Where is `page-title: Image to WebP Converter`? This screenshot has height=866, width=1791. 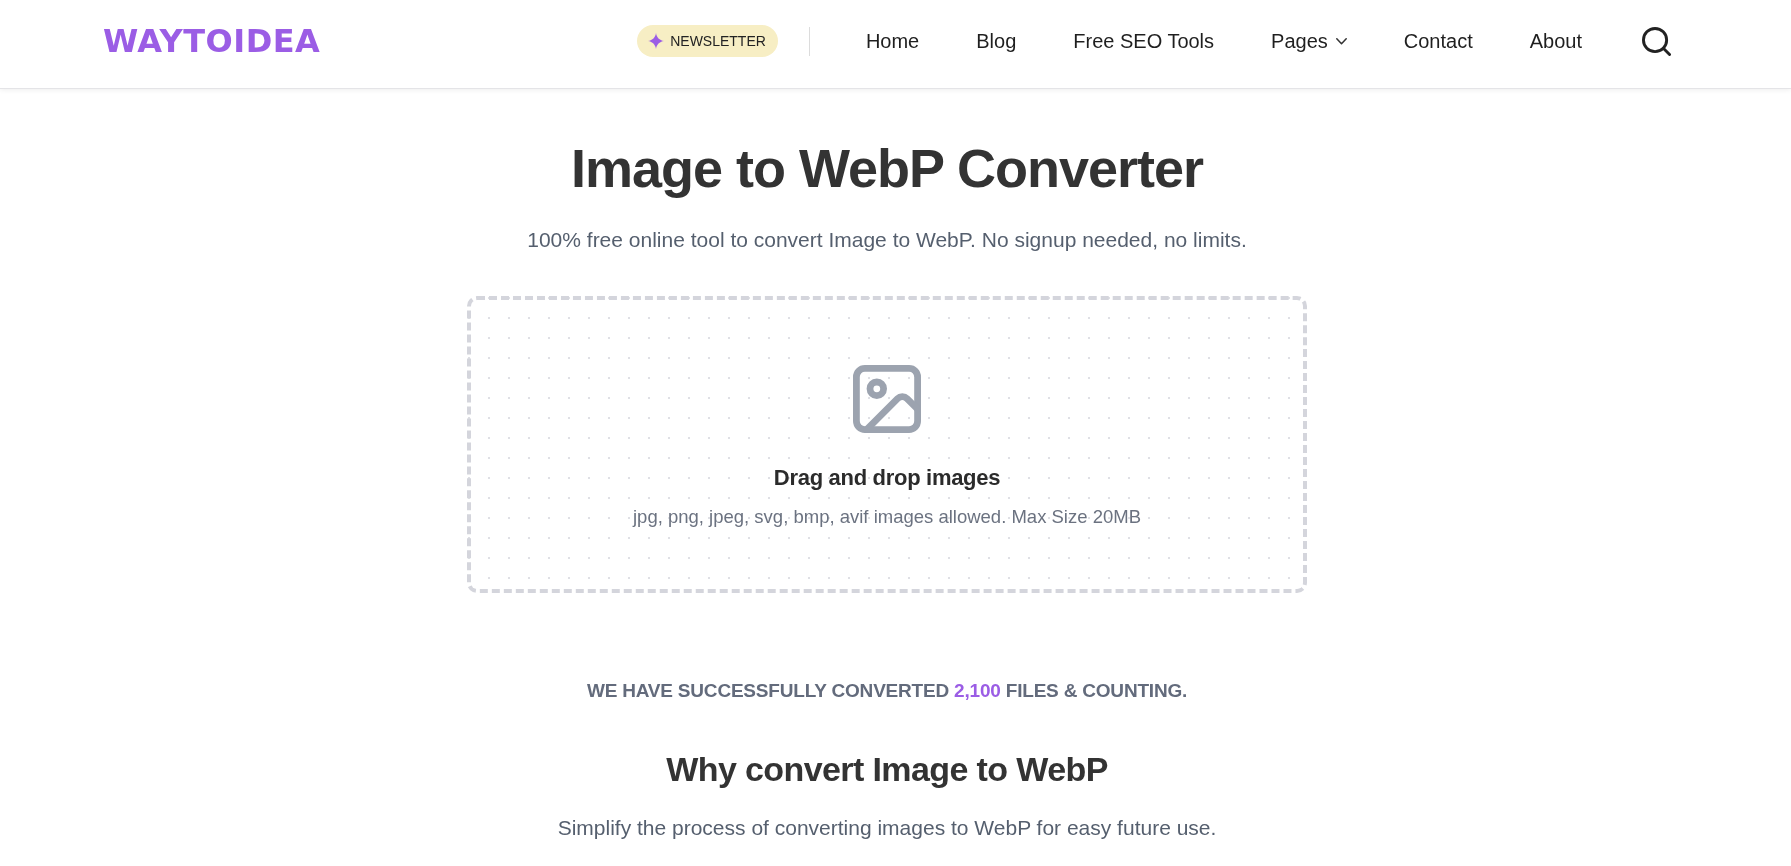 page-title: Image to WebP Converter is located at coordinates (887, 168).